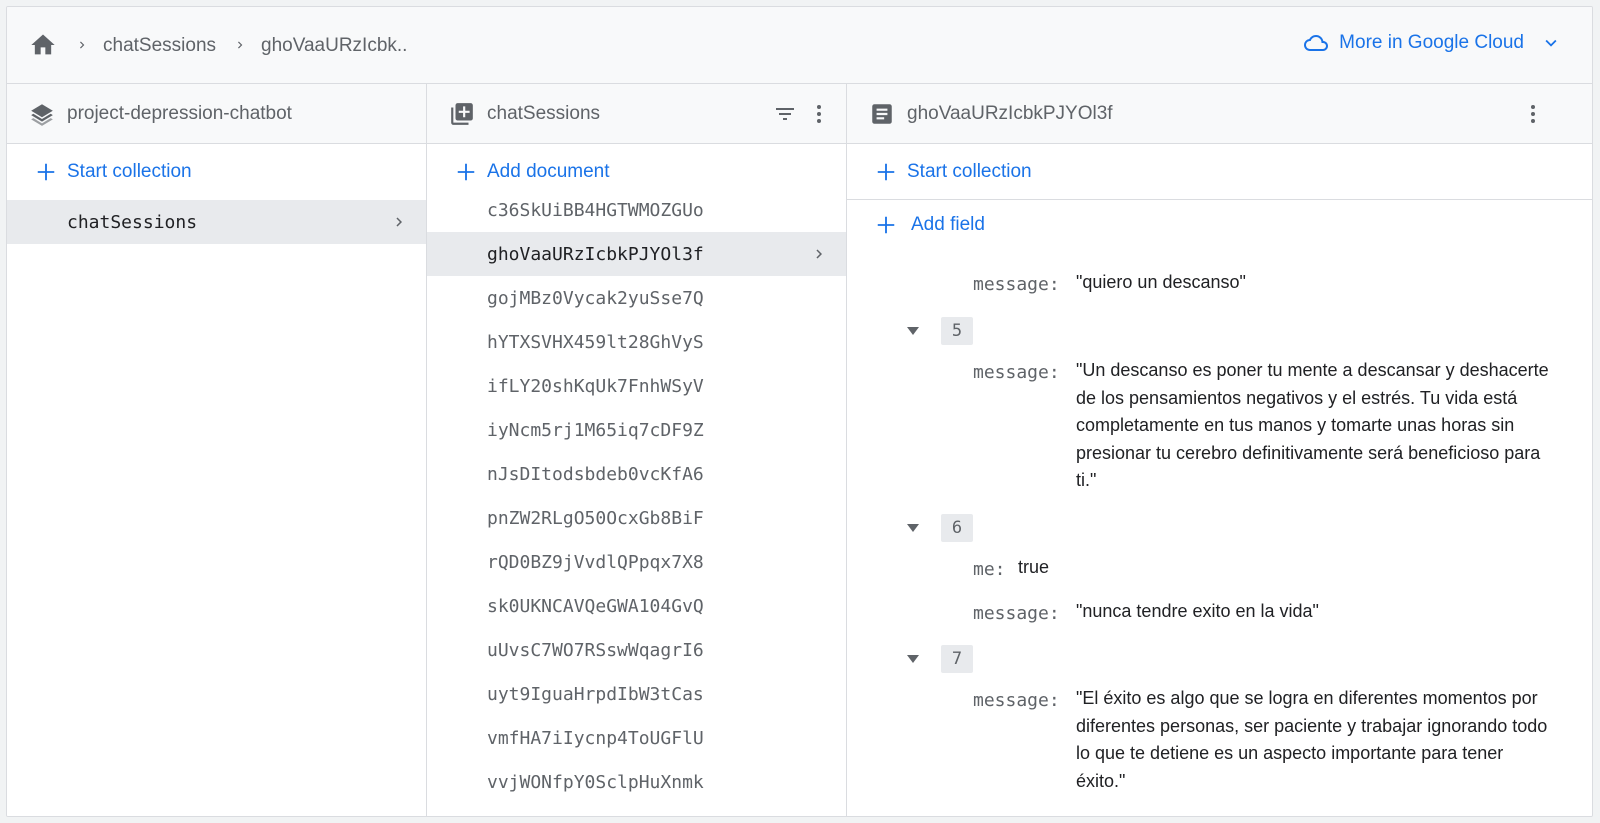  What do you see at coordinates (595, 386) in the screenshot?
I see `document-id: ifLY20shKqUk7FnhWSyV` at bounding box center [595, 386].